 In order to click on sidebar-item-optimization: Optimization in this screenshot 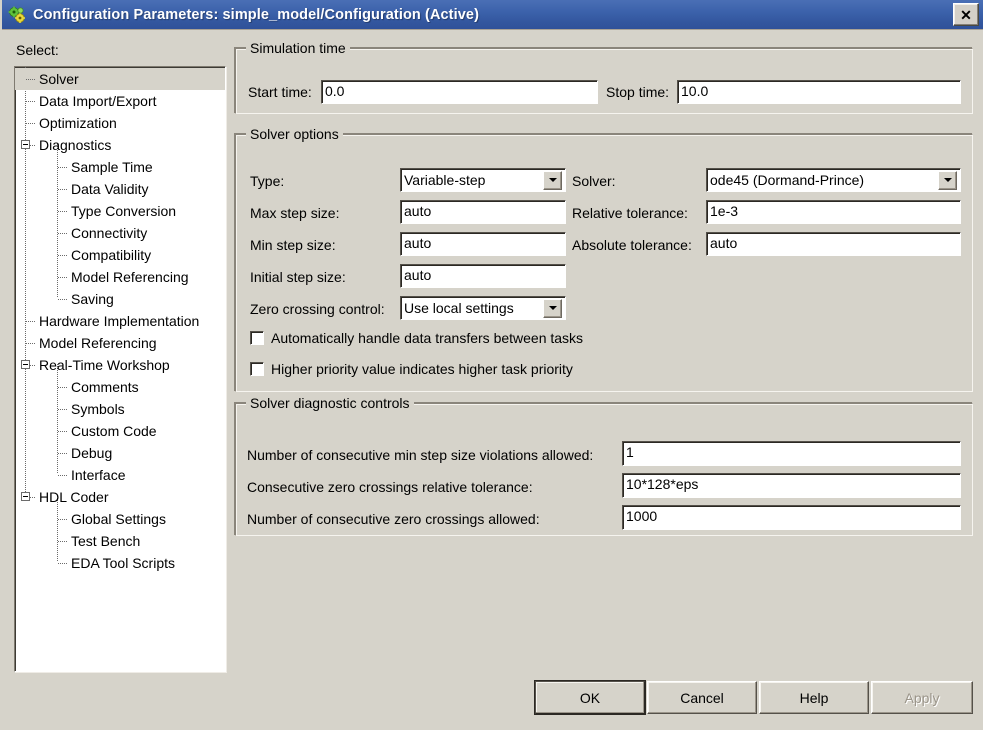, I will do `click(120, 123)`.